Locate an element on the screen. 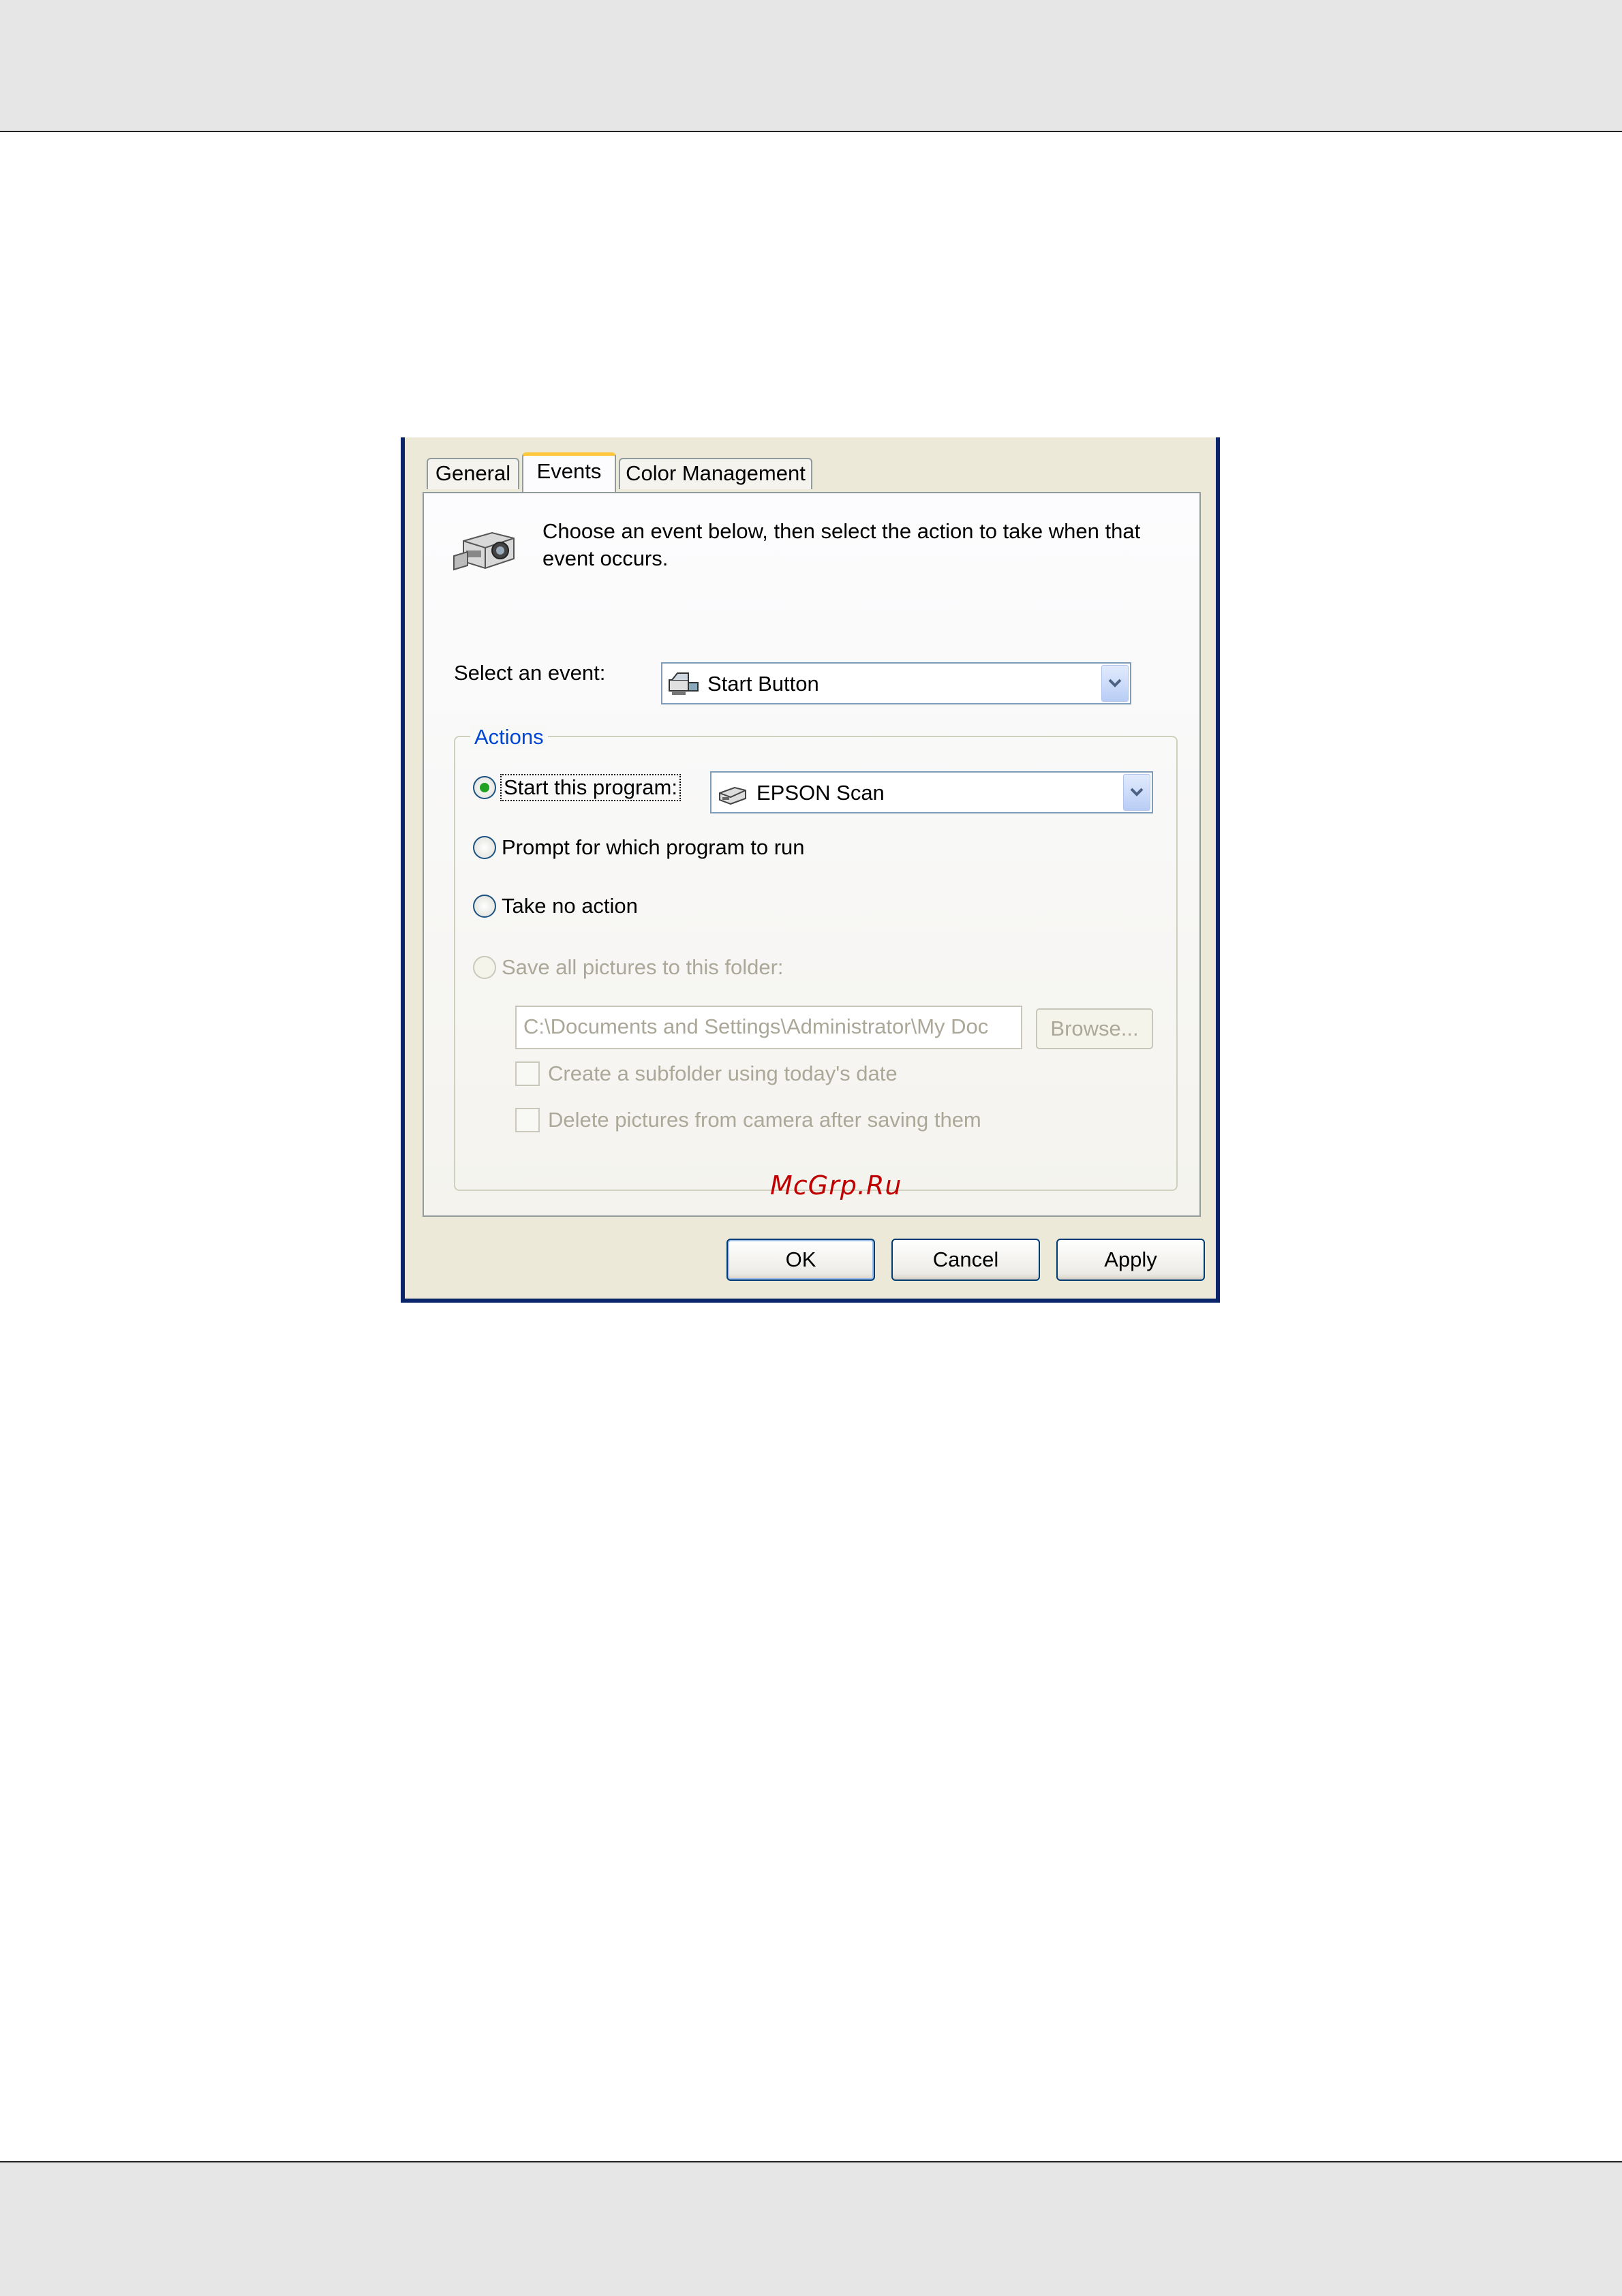 This screenshot has width=1622, height=2296. subfolder-option: Create a subfolder using today's date is located at coordinates (706, 1074).